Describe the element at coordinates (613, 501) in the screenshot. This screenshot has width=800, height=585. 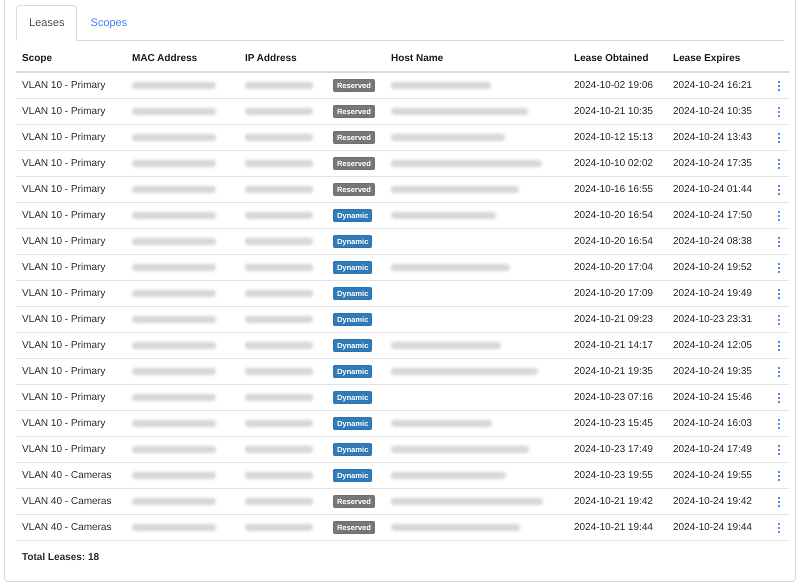
I see `table-cell: 2024-10-21 19:42` at that location.